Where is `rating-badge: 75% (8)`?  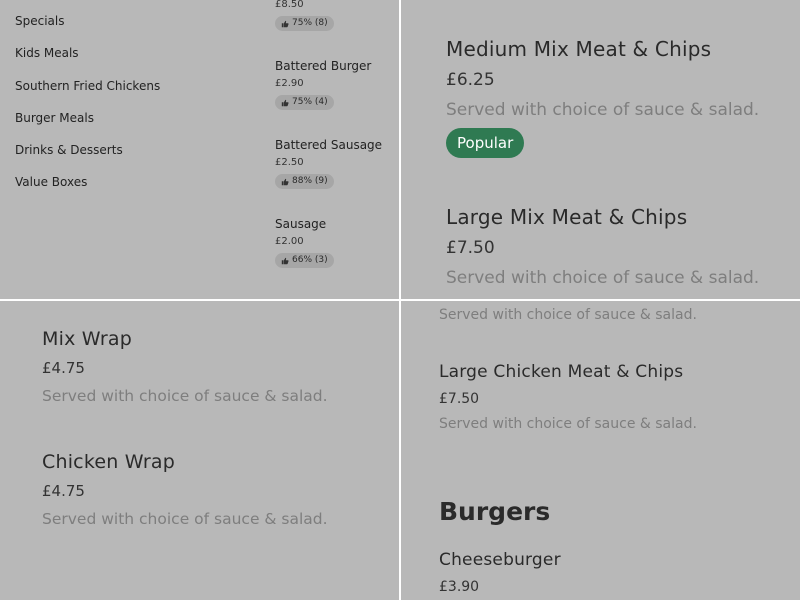
rating-badge: 75% (8) is located at coordinates (304, 23).